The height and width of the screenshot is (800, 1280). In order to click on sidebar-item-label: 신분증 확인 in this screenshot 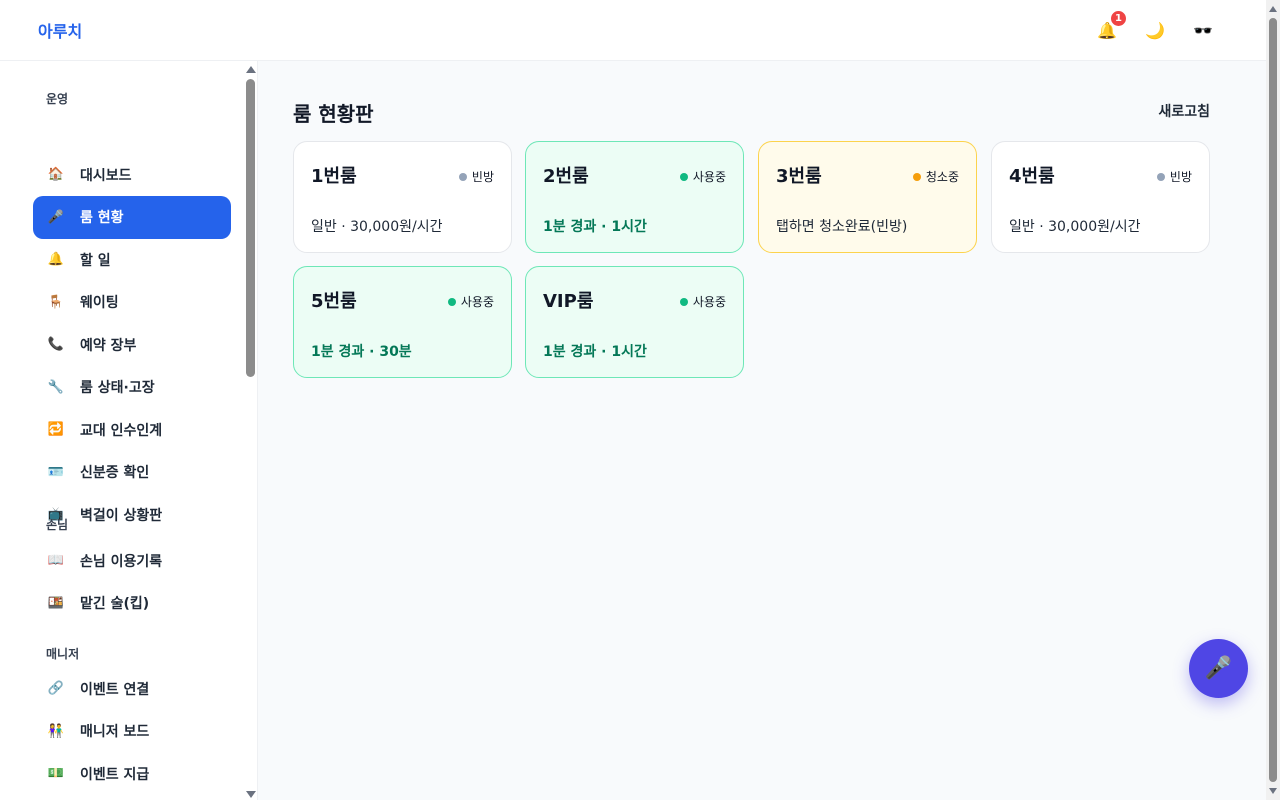, I will do `click(115, 473)`.